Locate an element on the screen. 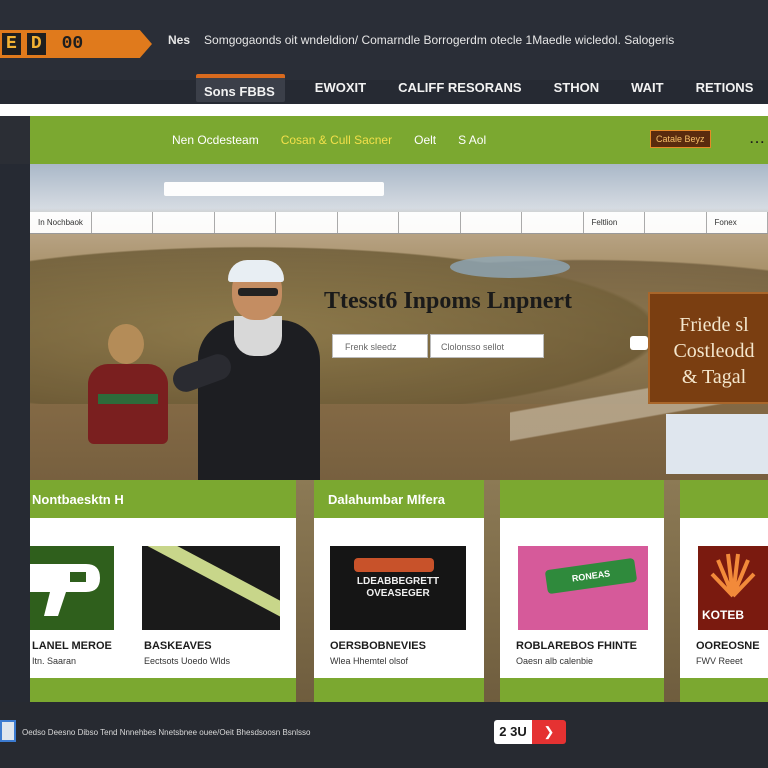  card-subtitle: Itn. Saaran is located at coordinates (54, 661).